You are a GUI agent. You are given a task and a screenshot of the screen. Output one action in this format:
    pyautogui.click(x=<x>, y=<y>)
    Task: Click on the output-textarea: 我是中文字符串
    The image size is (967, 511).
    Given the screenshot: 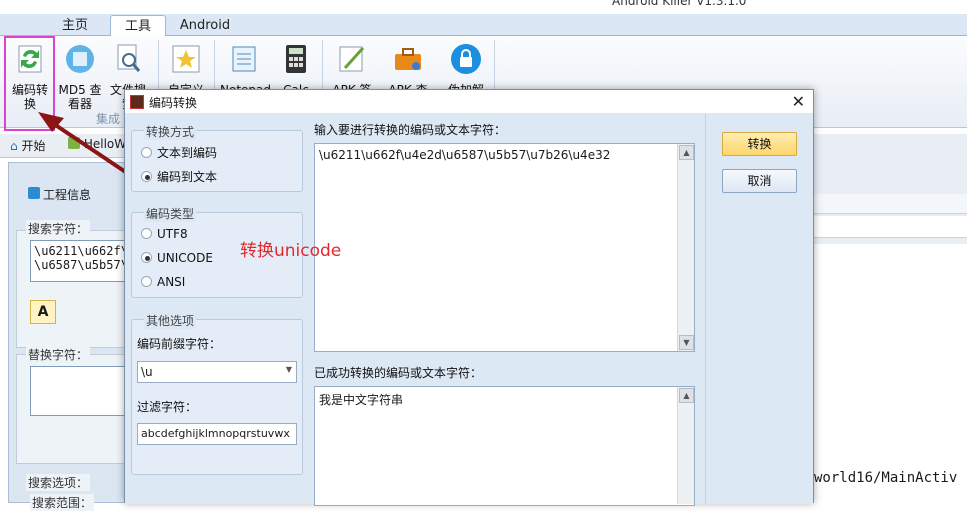 What is the action you would take?
    pyautogui.click(x=504, y=446)
    